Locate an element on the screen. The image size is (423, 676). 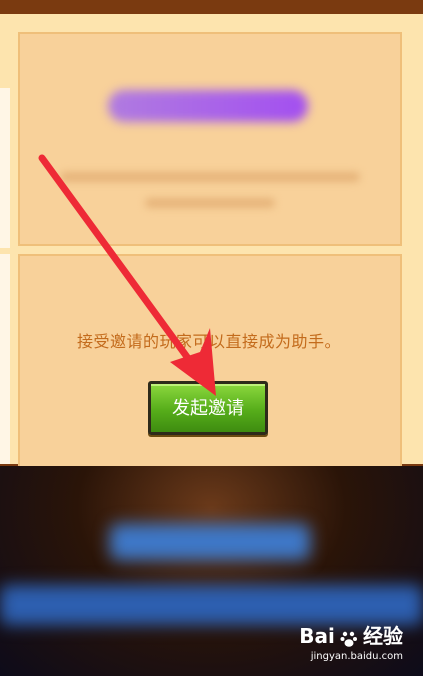
baidu-watermark: Bai 经验 jingyan.baidu.com is located at coordinates (351, 641).